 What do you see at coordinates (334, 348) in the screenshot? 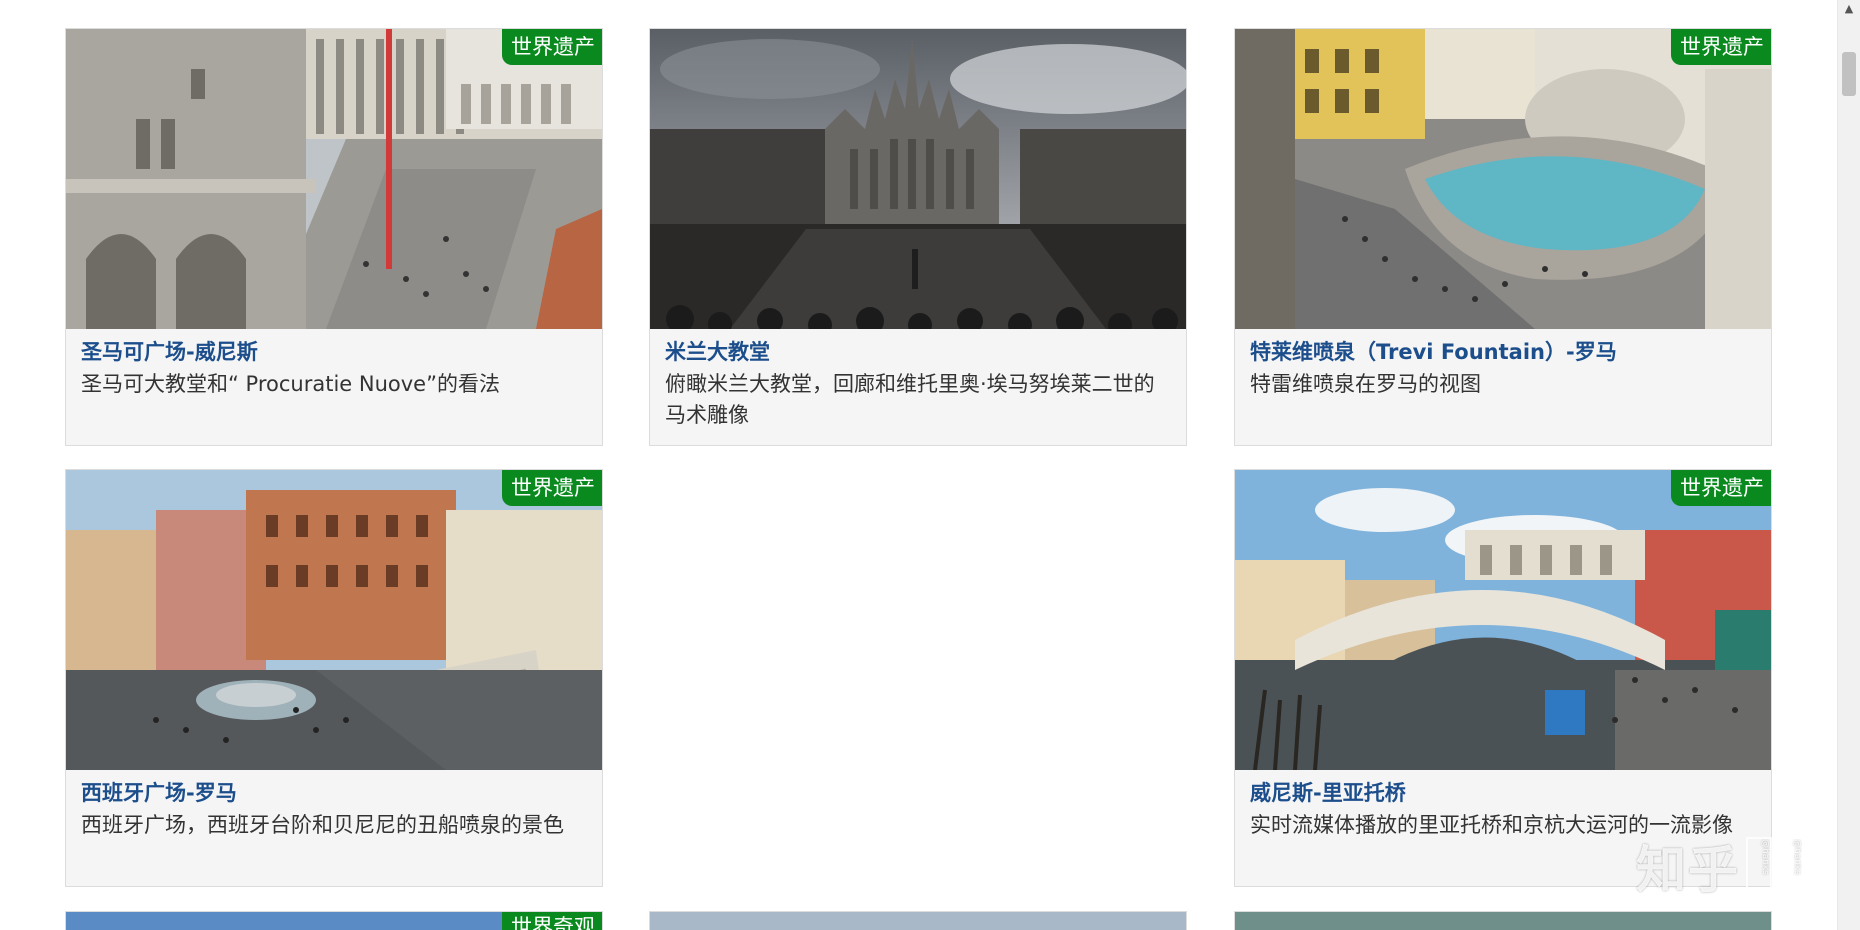
I see `card-title-link: 圣马可广场-威尼斯` at bounding box center [334, 348].